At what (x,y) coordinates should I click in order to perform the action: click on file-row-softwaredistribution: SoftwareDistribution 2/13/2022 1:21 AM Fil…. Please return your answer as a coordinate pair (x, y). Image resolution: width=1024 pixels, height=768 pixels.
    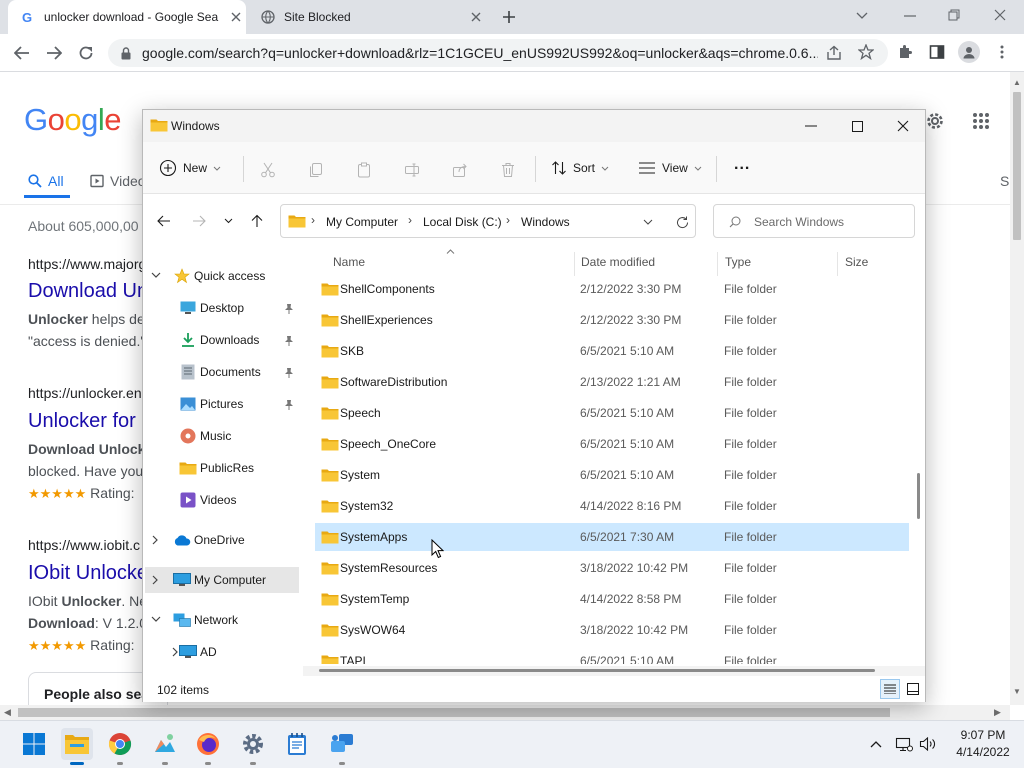
    Looking at the image, I should click on (612, 382).